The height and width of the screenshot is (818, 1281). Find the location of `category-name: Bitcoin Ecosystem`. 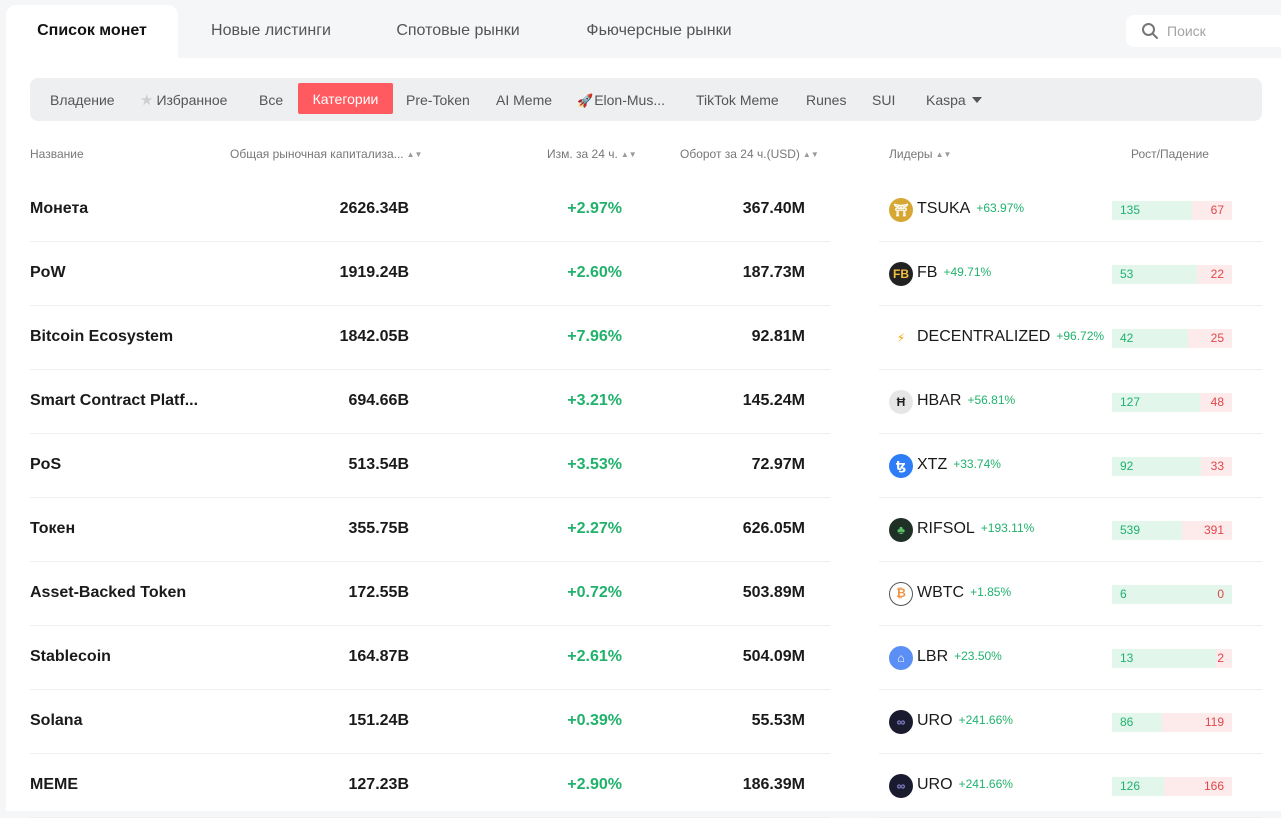

category-name: Bitcoin Ecosystem is located at coordinates (101, 337).